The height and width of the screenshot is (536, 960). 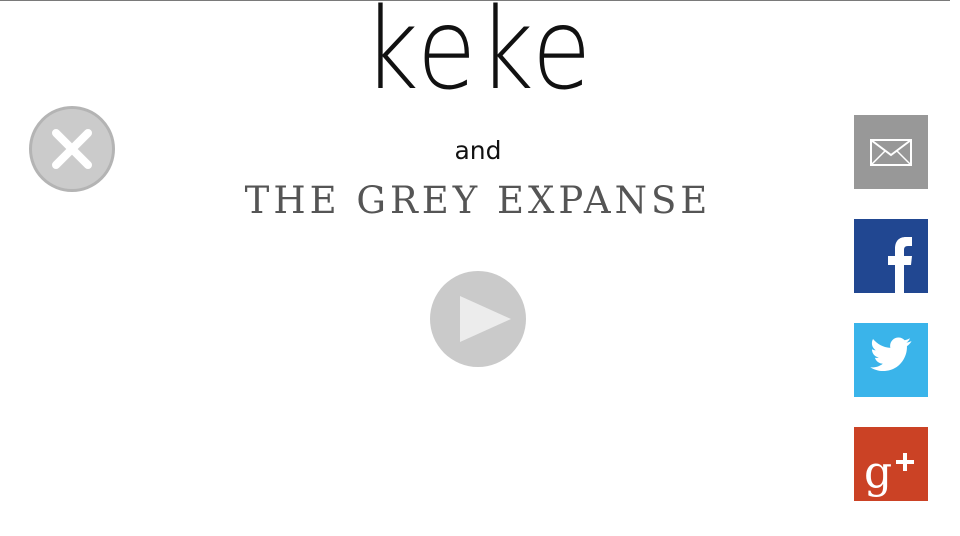 I want to click on share-twitter-button, so click(x=891, y=360).